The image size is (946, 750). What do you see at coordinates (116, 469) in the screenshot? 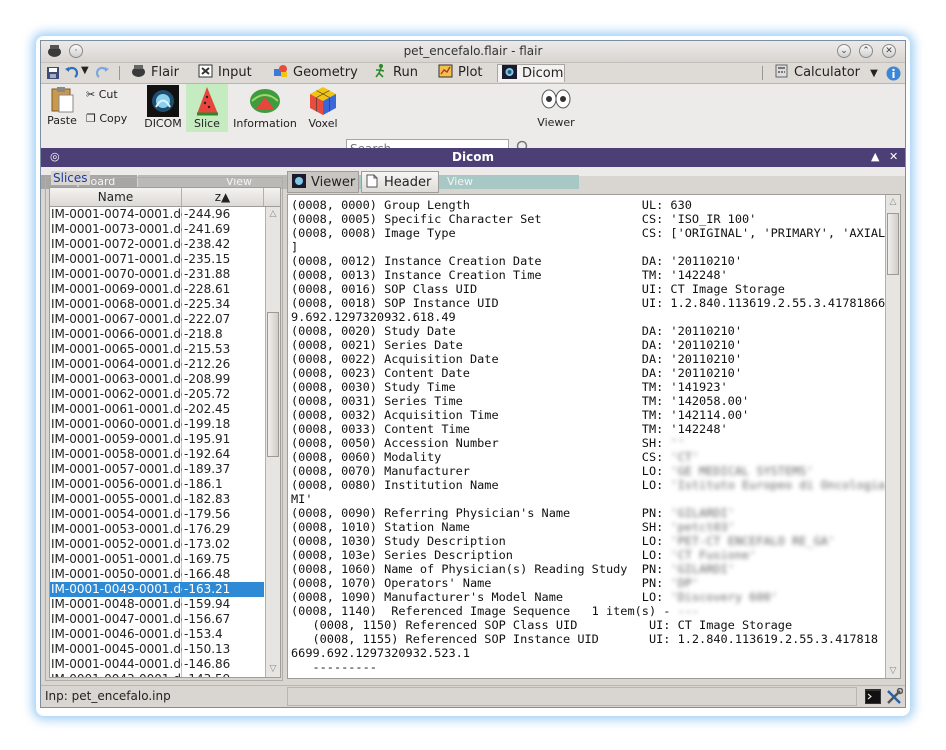
I see `slice-name-cell: IM-0001-0057-0001.dcm` at bounding box center [116, 469].